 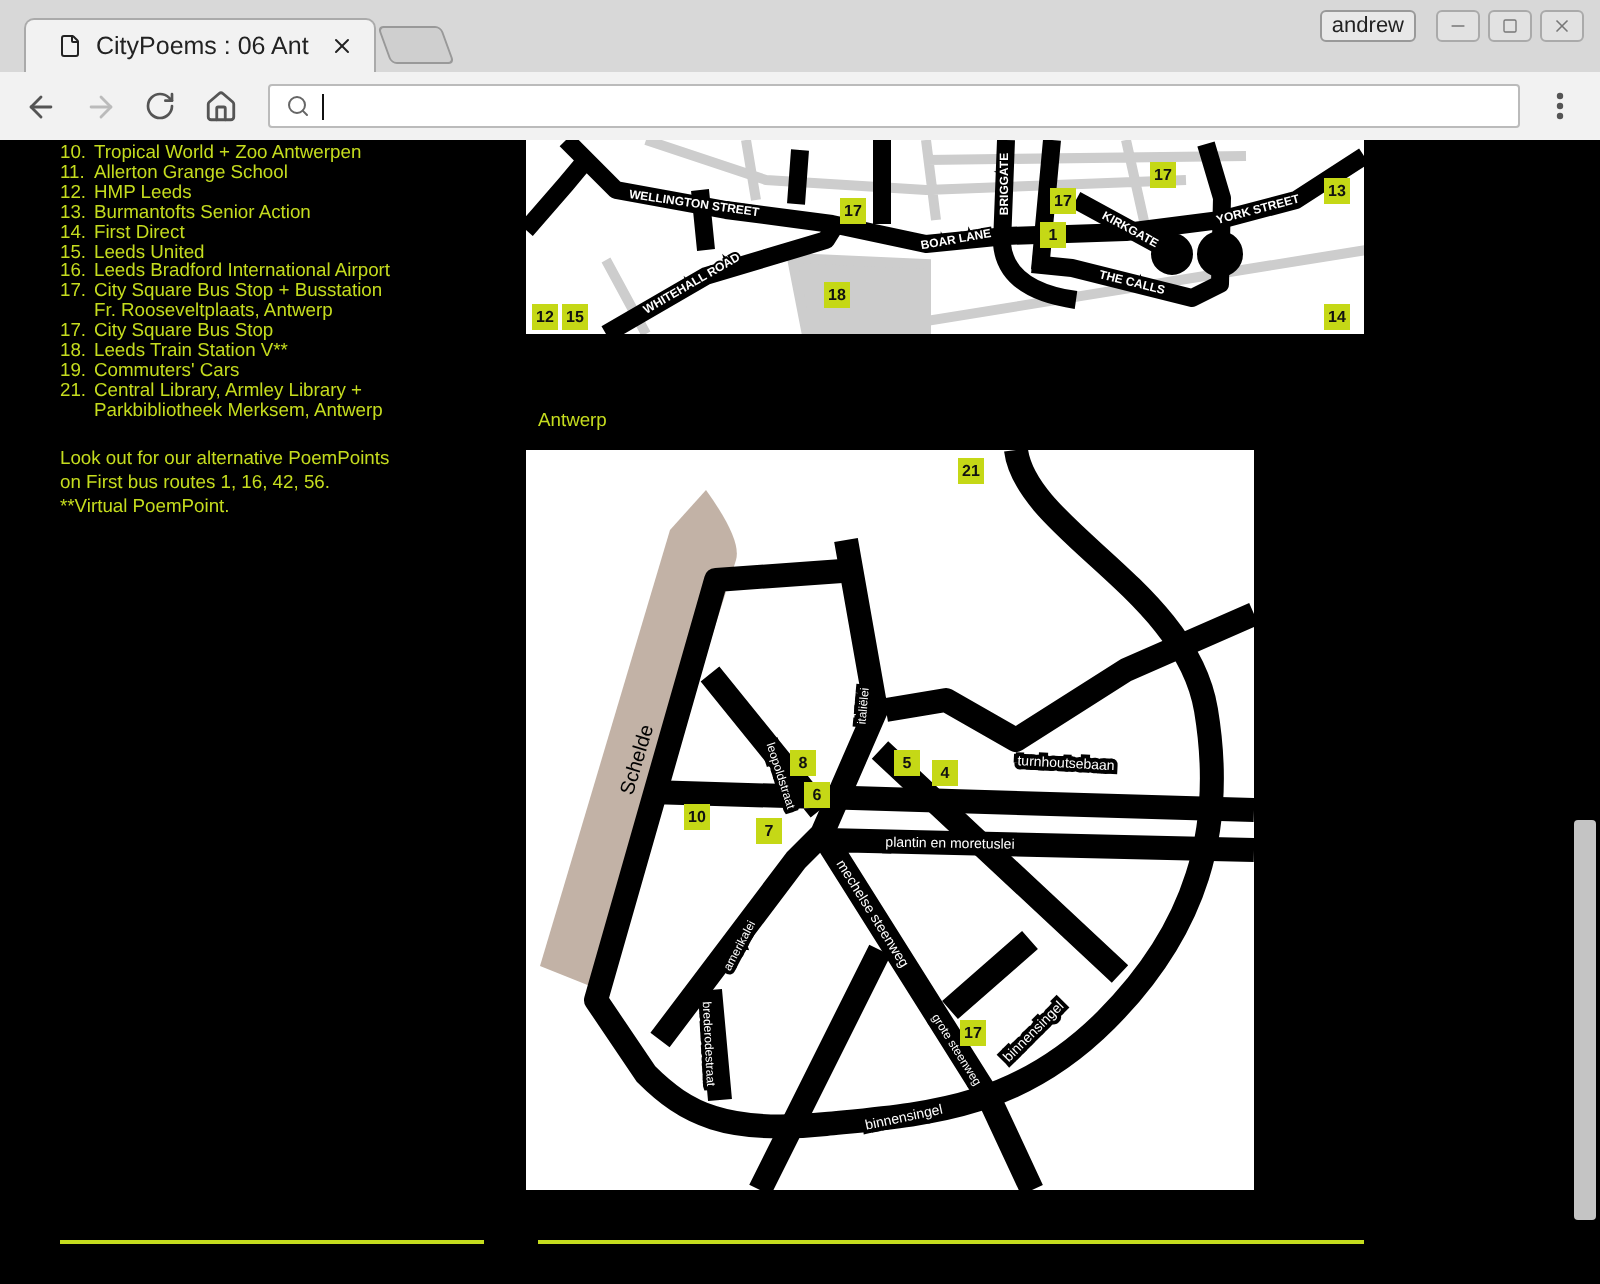 I want to click on list-number: 19., so click(x=74, y=369).